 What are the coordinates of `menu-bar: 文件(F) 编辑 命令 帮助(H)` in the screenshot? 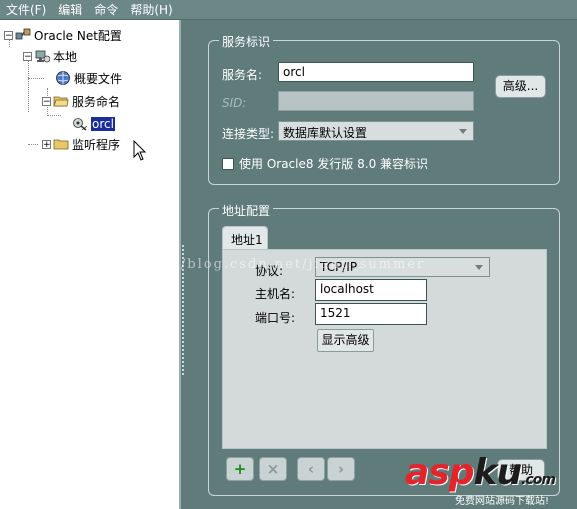 It's located at (288, 10).